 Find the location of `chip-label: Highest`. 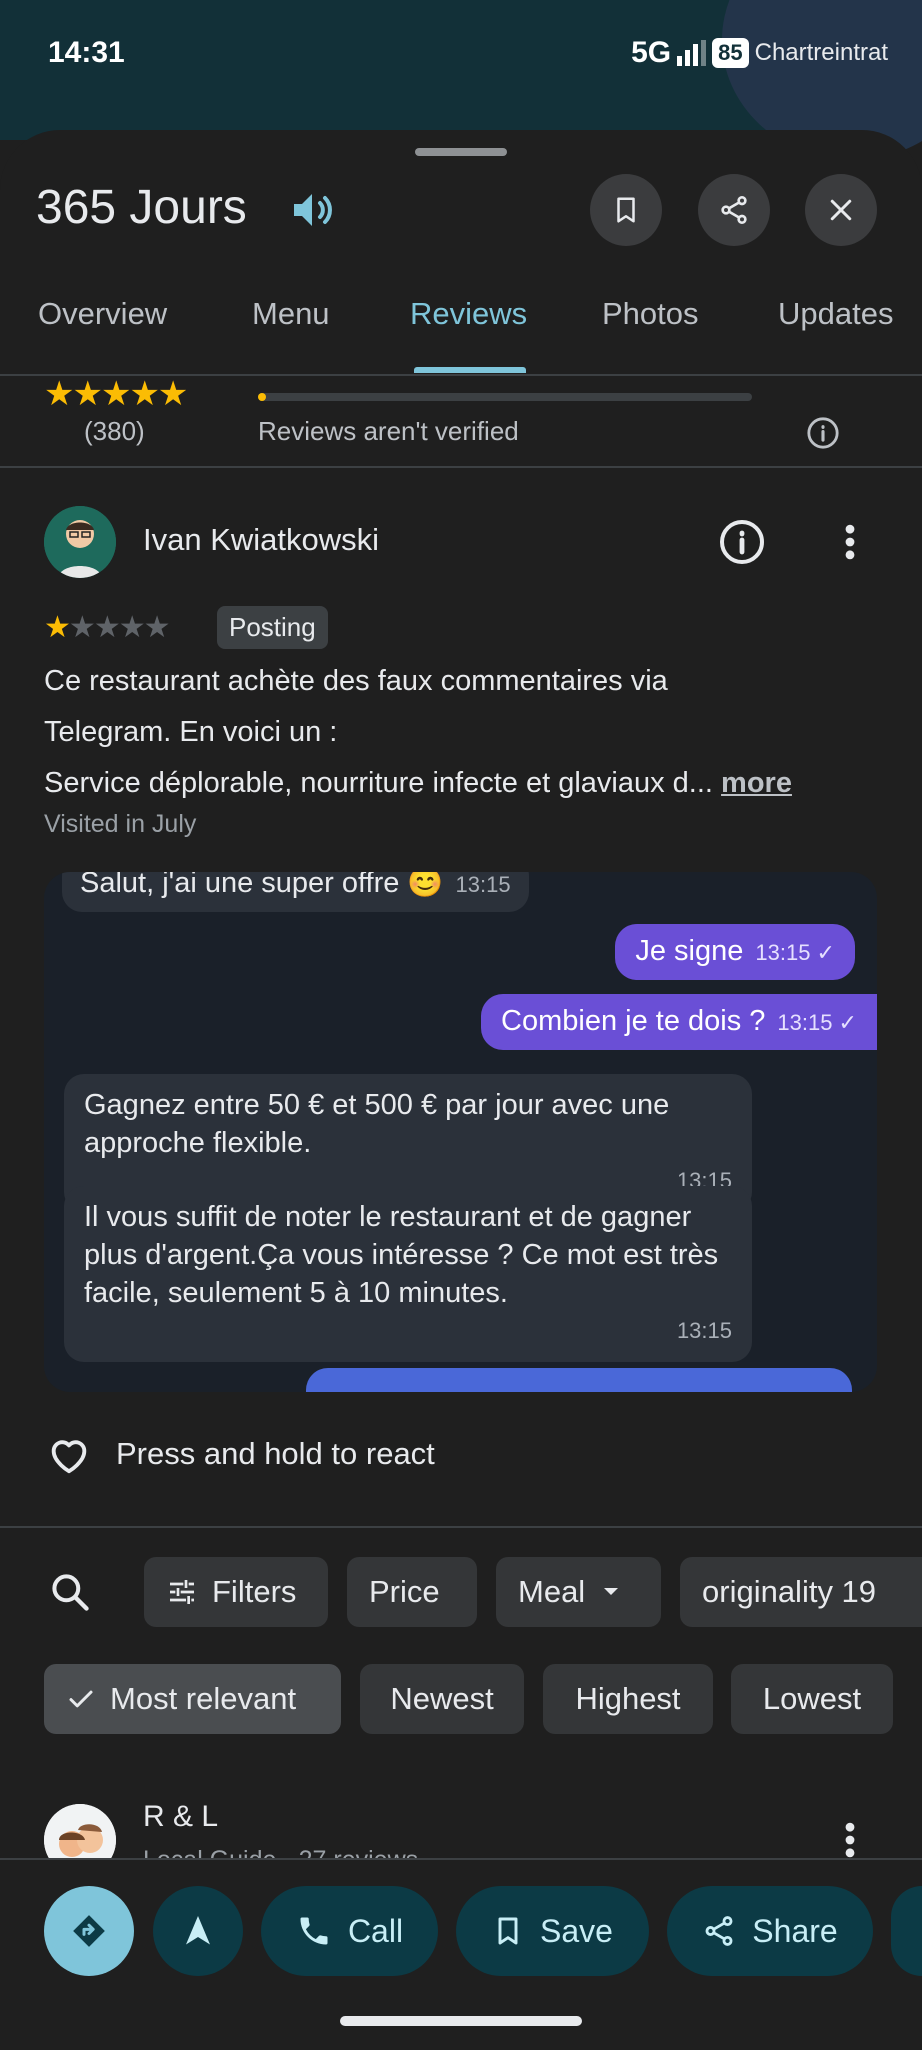

chip-label: Highest is located at coordinates (628, 1698).